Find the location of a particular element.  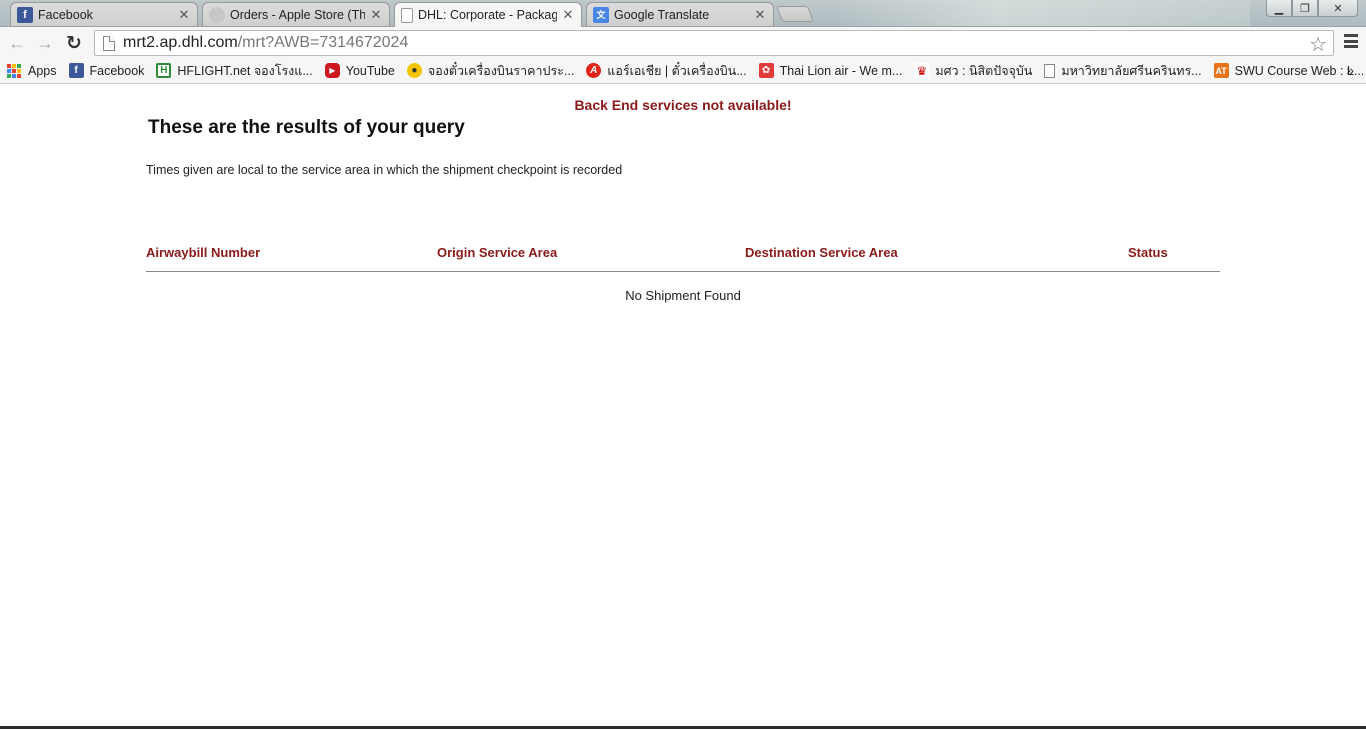

page-title: These are the results of your query is located at coordinates (306, 127).